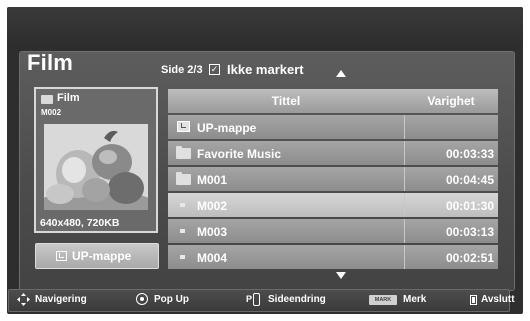 The width and height of the screenshot is (530, 321). What do you see at coordinates (341, 73) in the screenshot?
I see `scroll-up-icon` at bounding box center [341, 73].